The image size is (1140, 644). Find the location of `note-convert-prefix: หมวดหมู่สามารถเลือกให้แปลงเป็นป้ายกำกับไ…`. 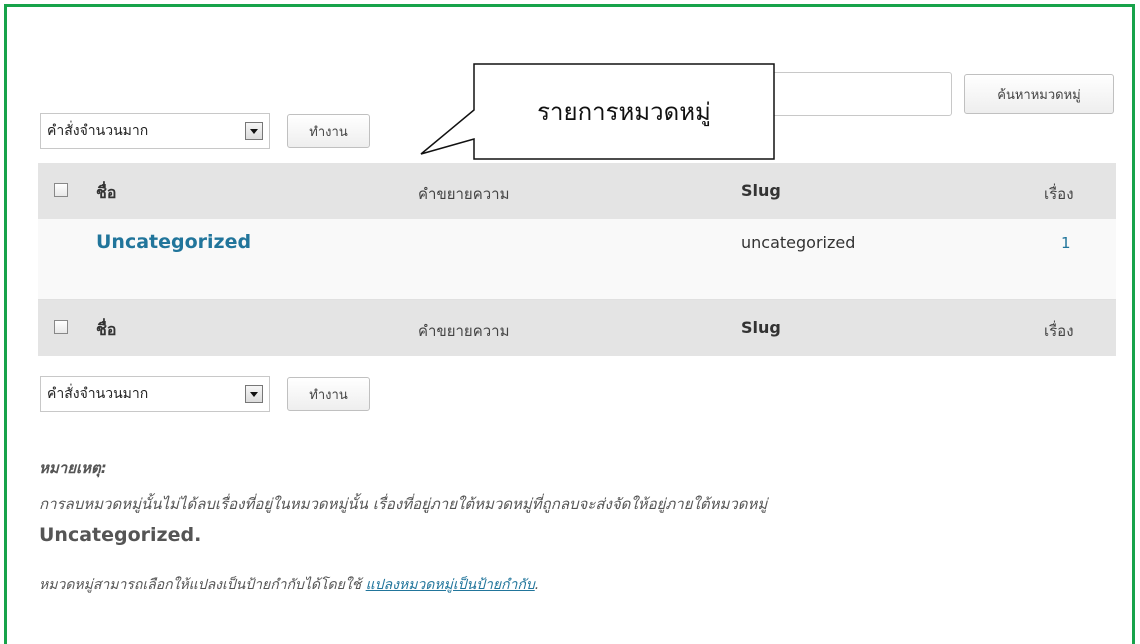

note-convert-prefix: หมวดหมู่สามารถเลือกให้แปลงเป็นป้ายกำกับไ… is located at coordinates (202, 585).